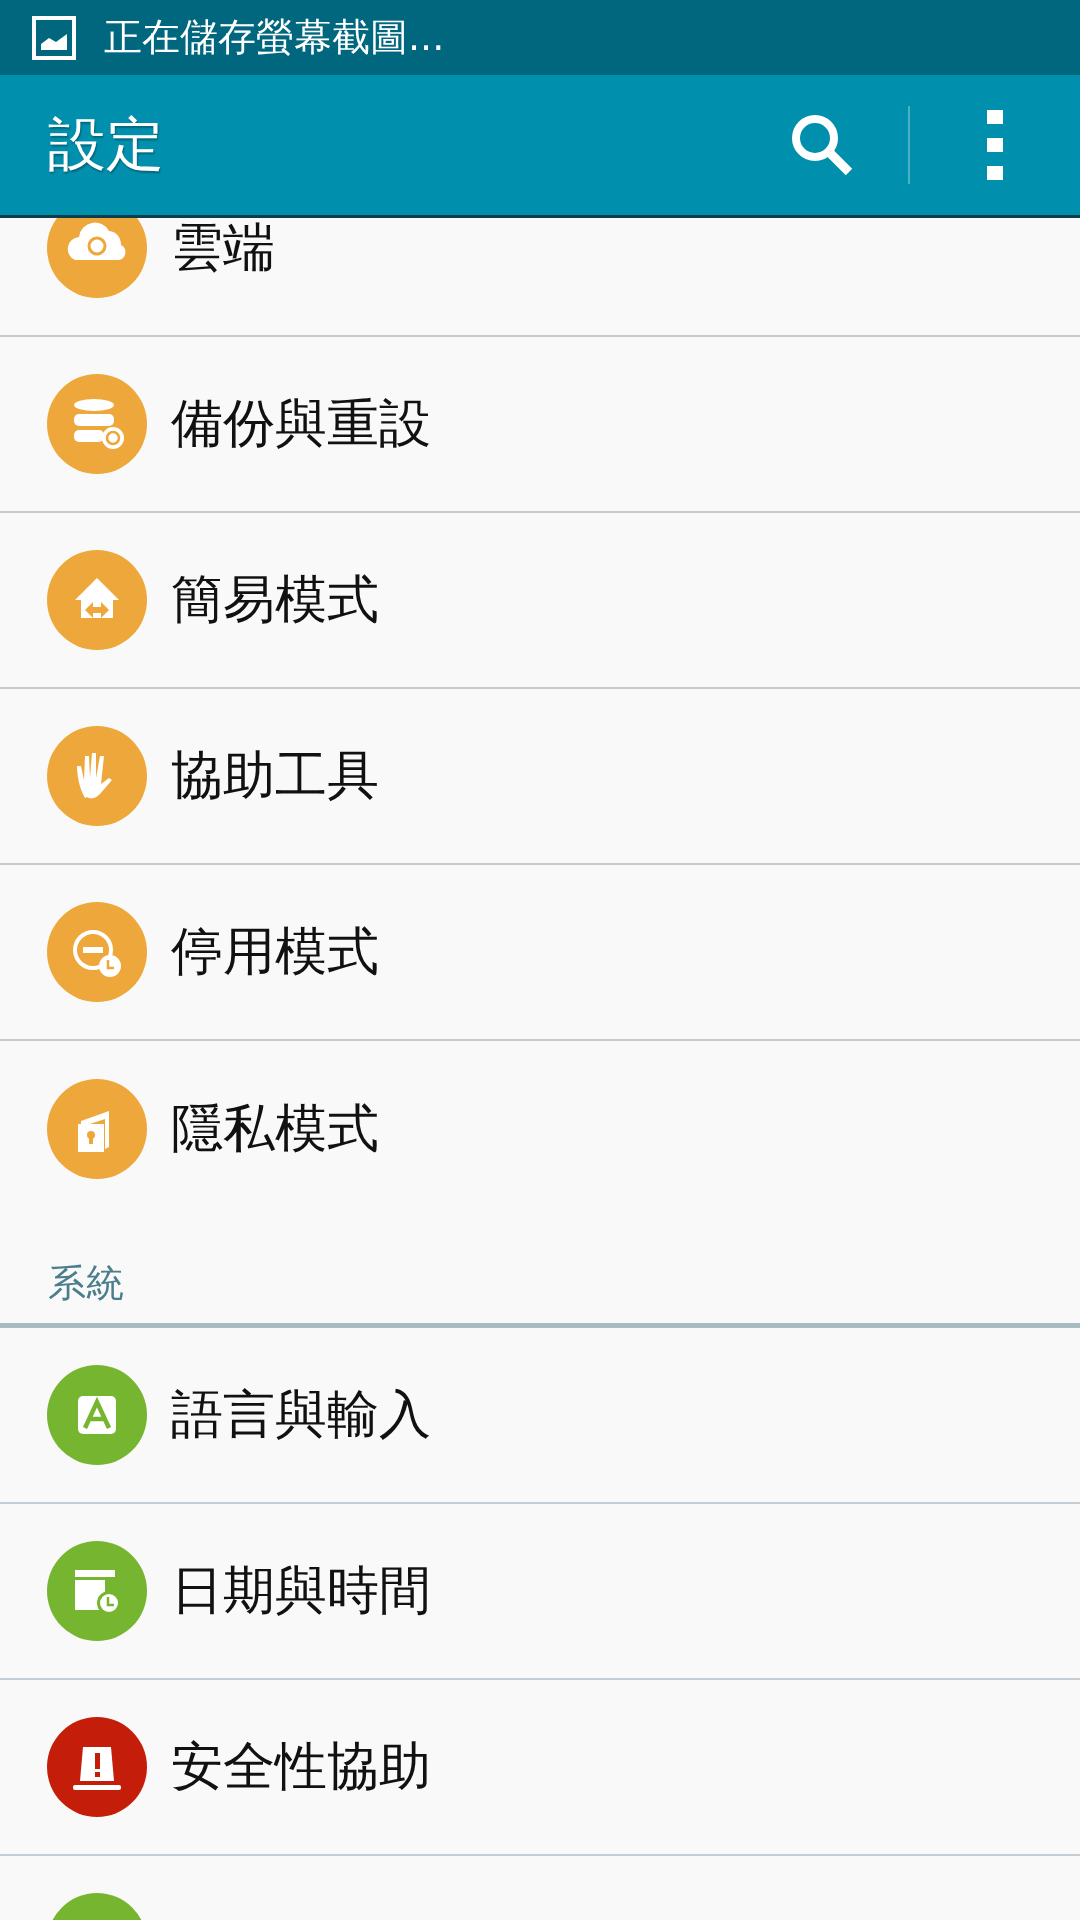 This screenshot has width=1080, height=1920. I want to click on item-label: 隱私模式, so click(275, 1128).